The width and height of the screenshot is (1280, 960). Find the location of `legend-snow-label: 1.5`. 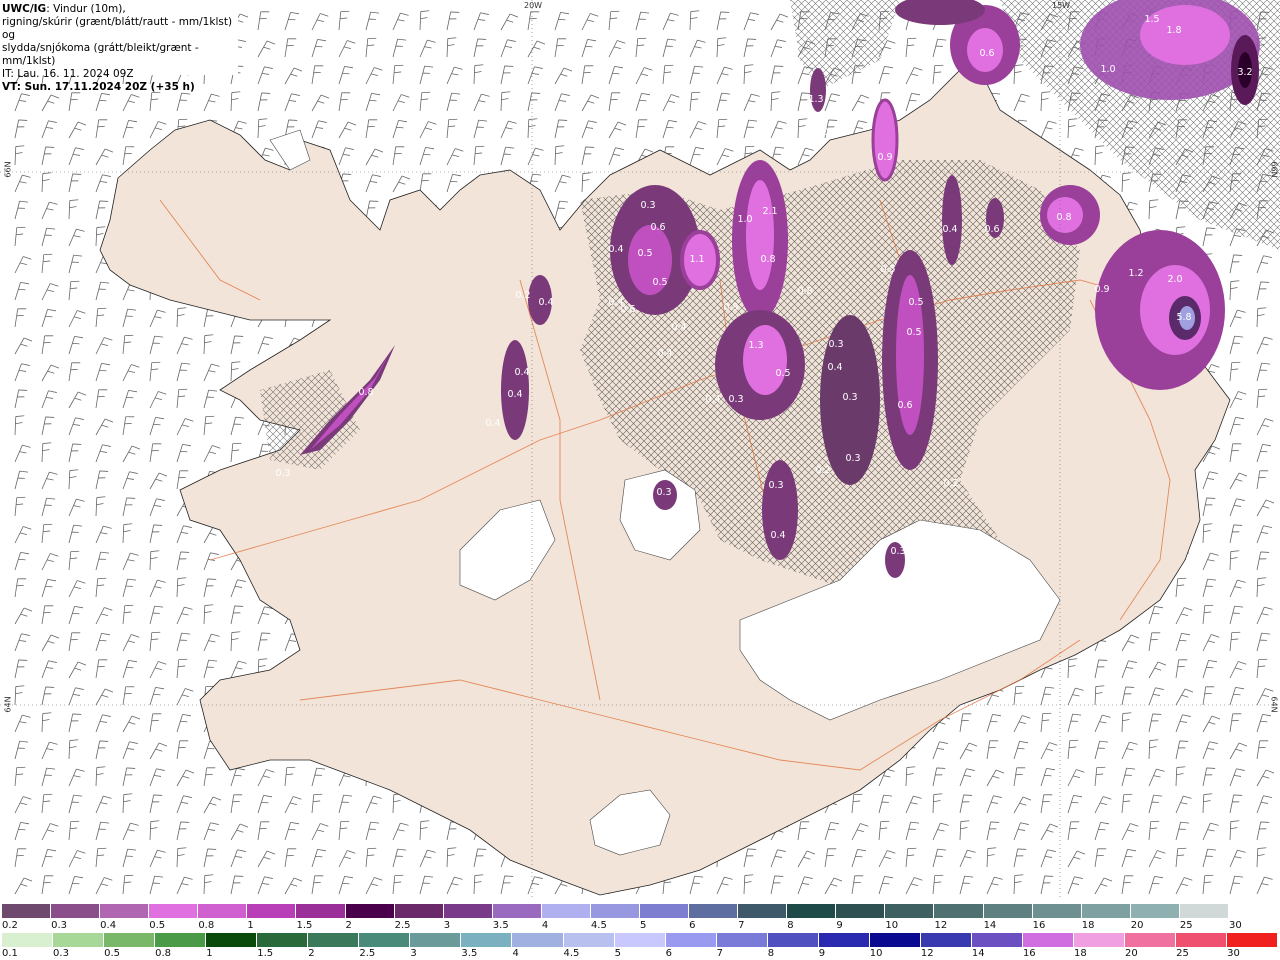

legend-snow-label: 1.5 is located at coordinates (304, 925).